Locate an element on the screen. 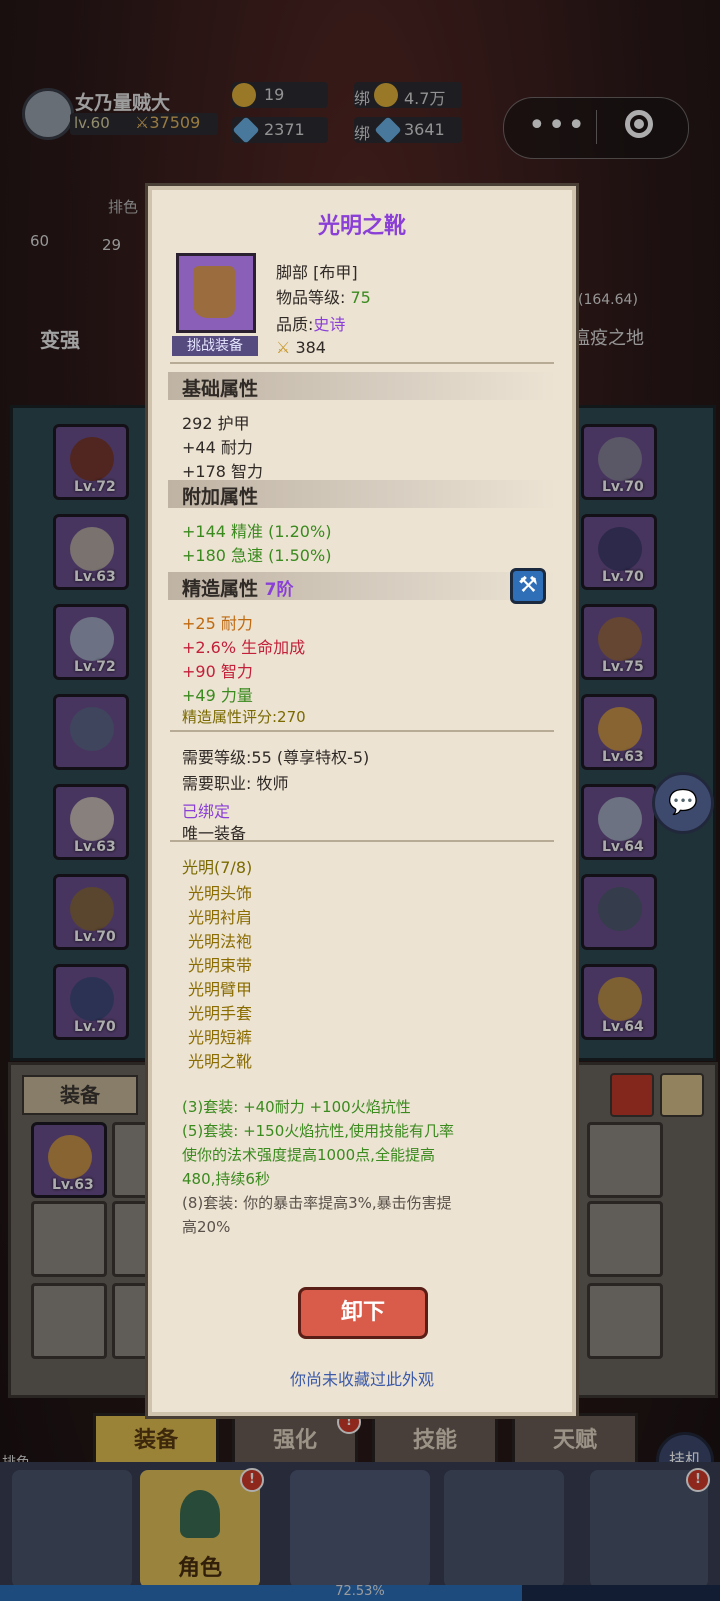 This screenshot has width=720, height=1601. quality-label: 品质: is located at coordinates (295, 324).